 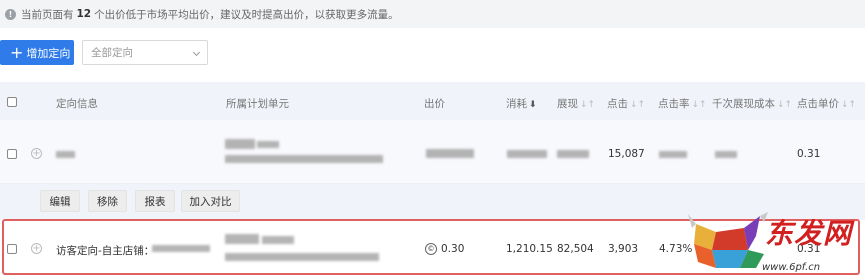 What do you see at coordinates (728, 240) in the screenshot?
I see `bull-logo-icon` at bounding box center [728, 240].